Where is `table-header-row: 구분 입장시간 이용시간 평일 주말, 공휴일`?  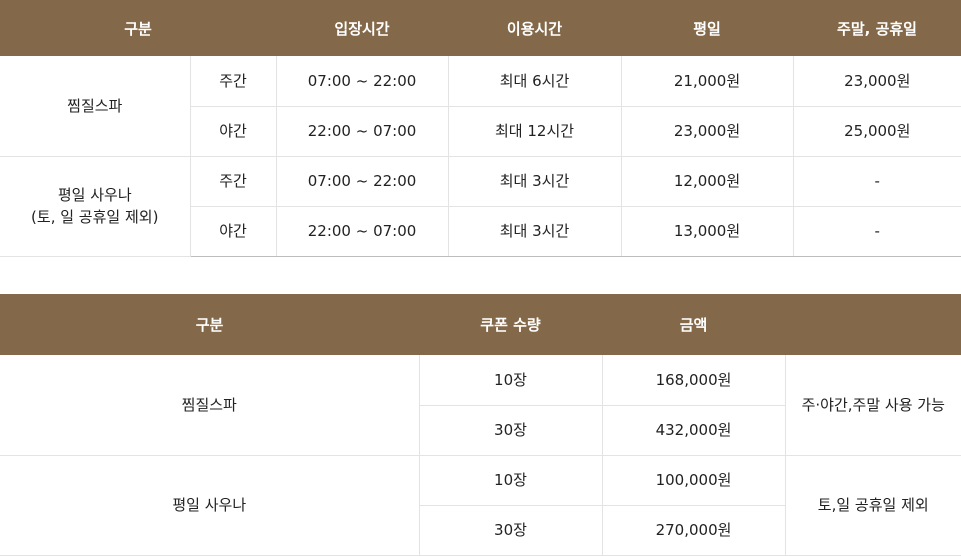
table-header-row: 구분 입장시간 이용시간 평일 주말, 공휴일 is located at coordinates (480, 28).